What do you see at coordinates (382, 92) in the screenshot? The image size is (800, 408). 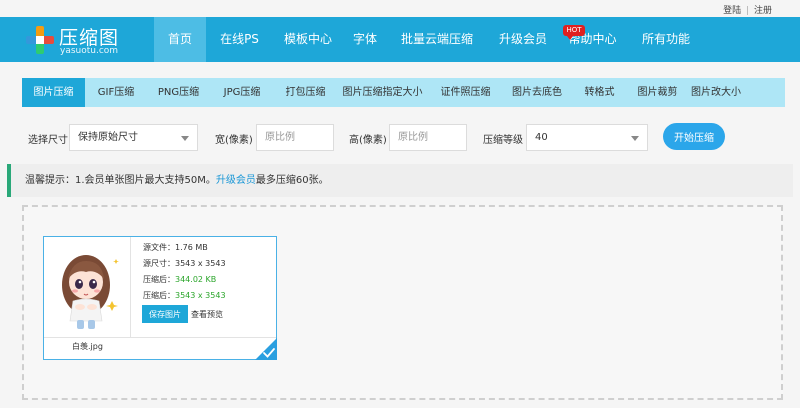 I see `tab-compress-to-size: 图片压缩指定大小` at bounding box center [382, 92].